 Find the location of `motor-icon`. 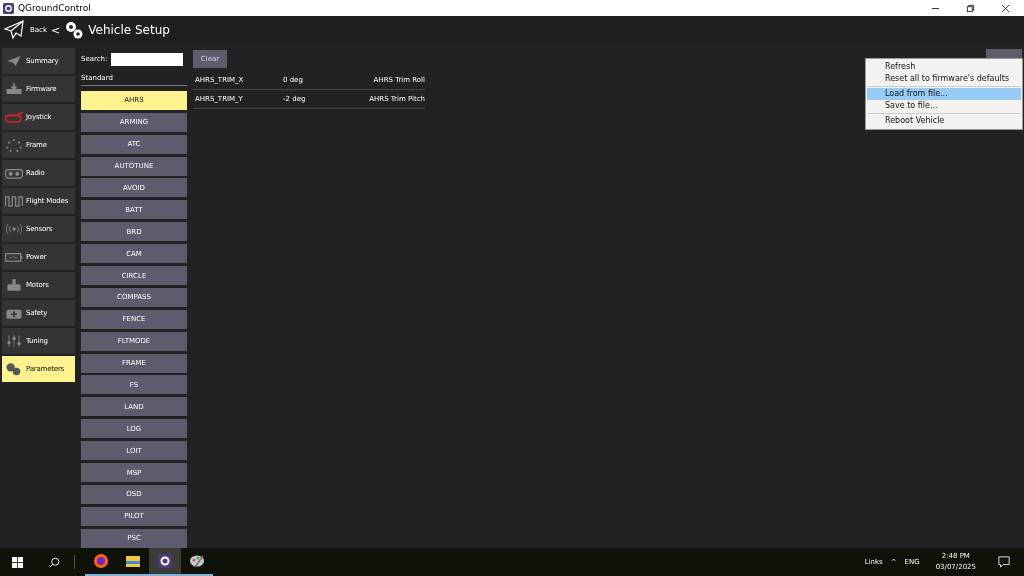

motor-icon is located at coordinates (14, 285).